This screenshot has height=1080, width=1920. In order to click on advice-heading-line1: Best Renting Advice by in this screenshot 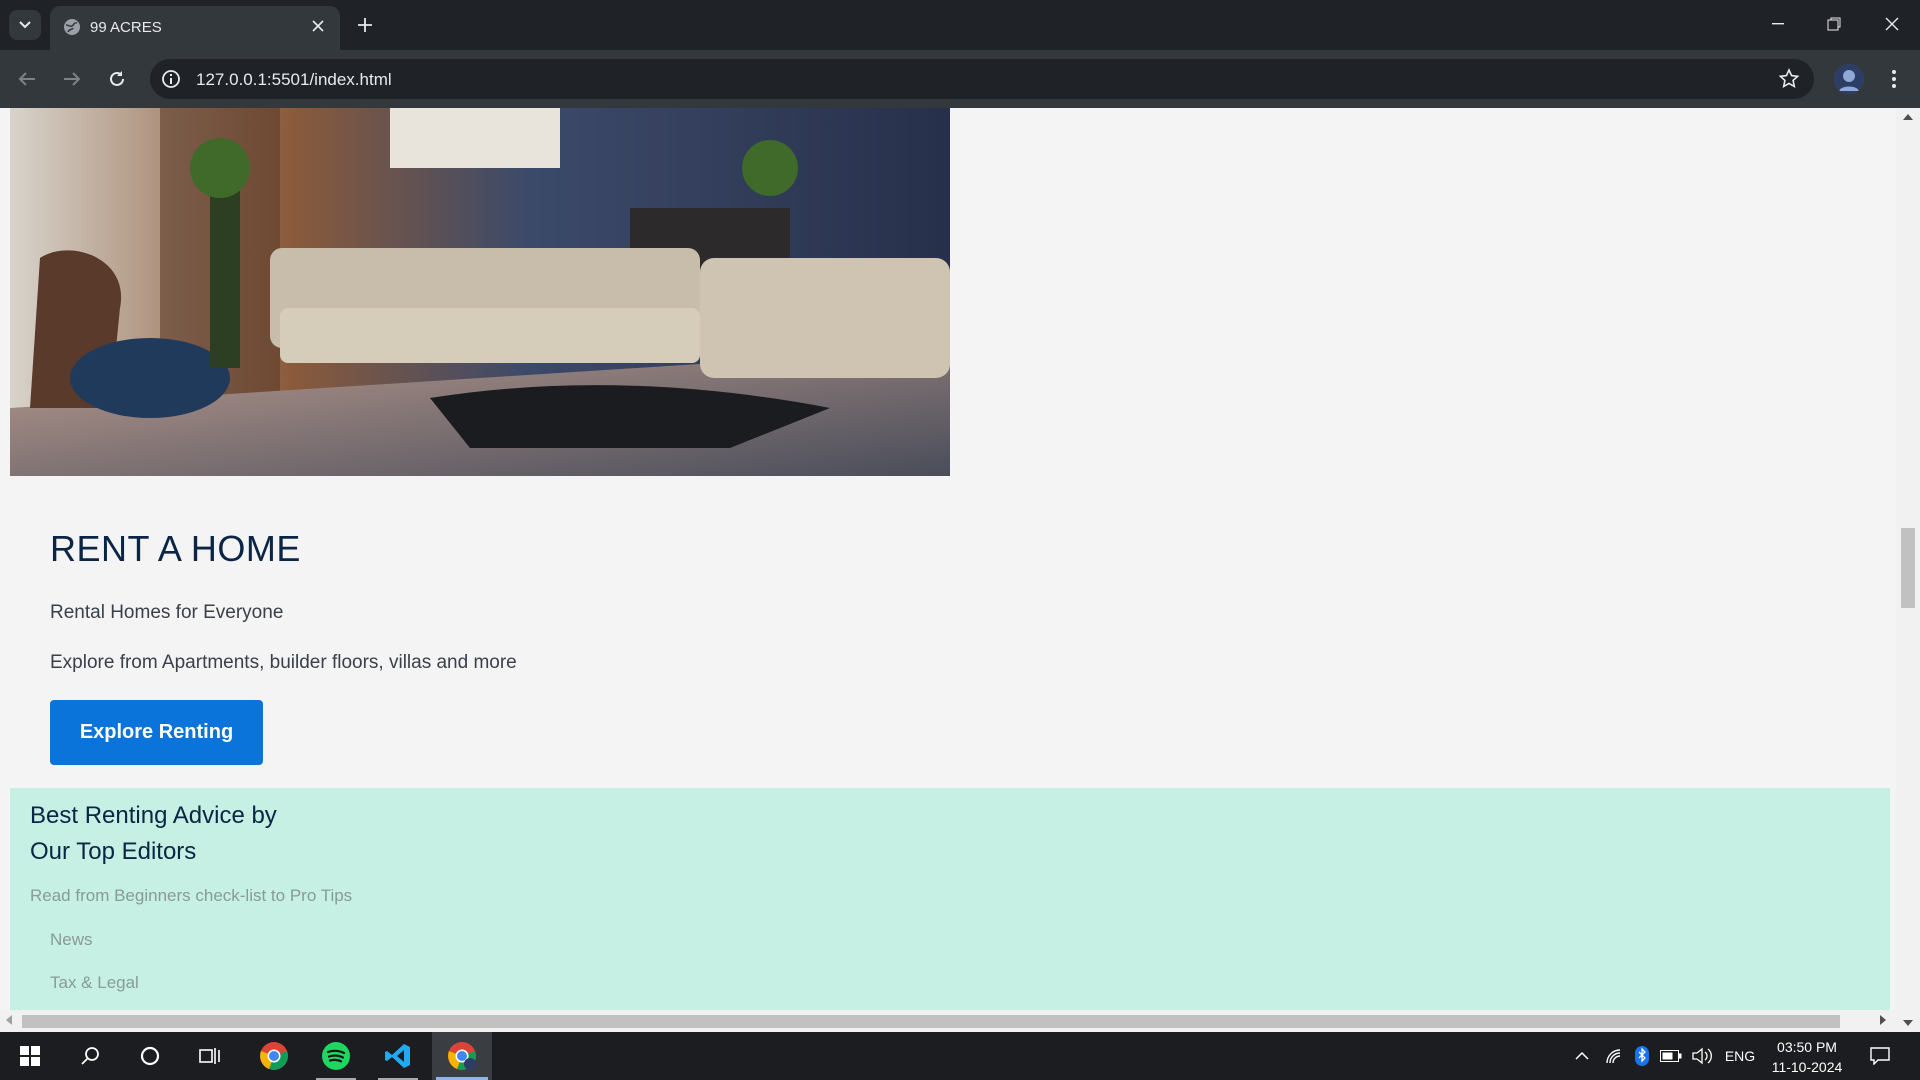, I will do `click(153, 815)`.